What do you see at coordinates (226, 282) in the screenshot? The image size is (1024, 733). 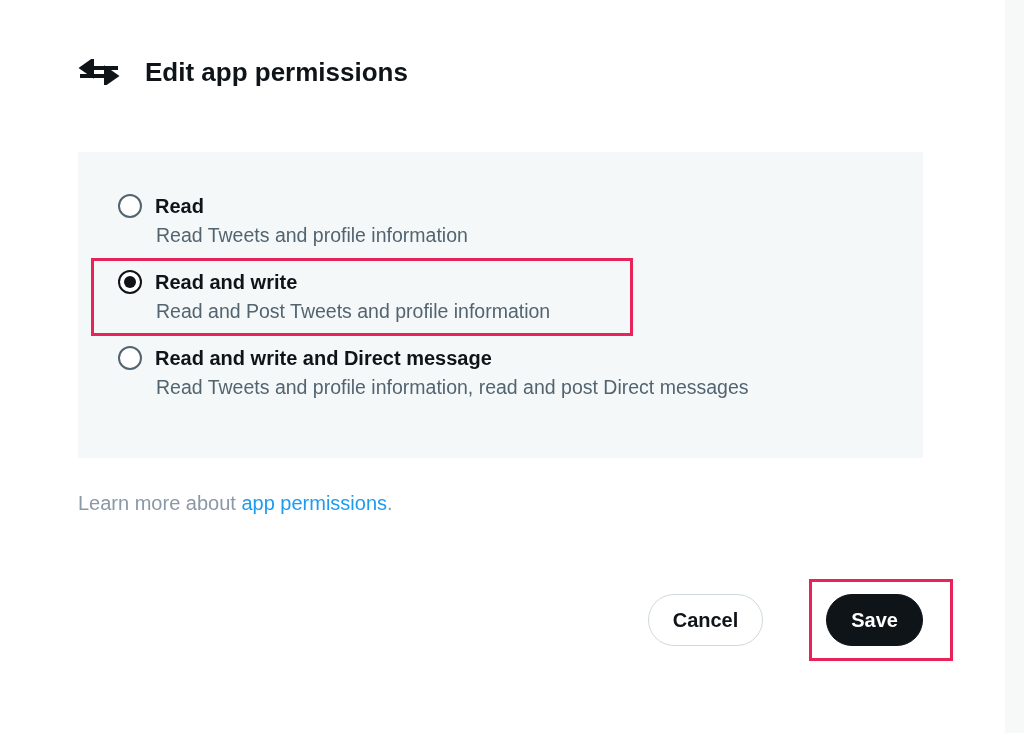 I see `option-label: Read and write` at bounding box center [226, 282].